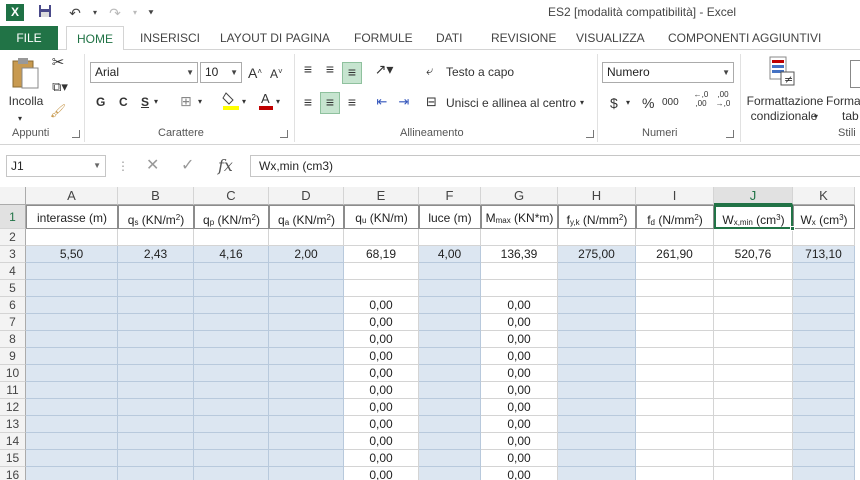 This screenshot has width=860, height=480. What do you see at coordinates (25, 73) in the screenshot?
I see `paste-icon` at bounding box center [25, 73].